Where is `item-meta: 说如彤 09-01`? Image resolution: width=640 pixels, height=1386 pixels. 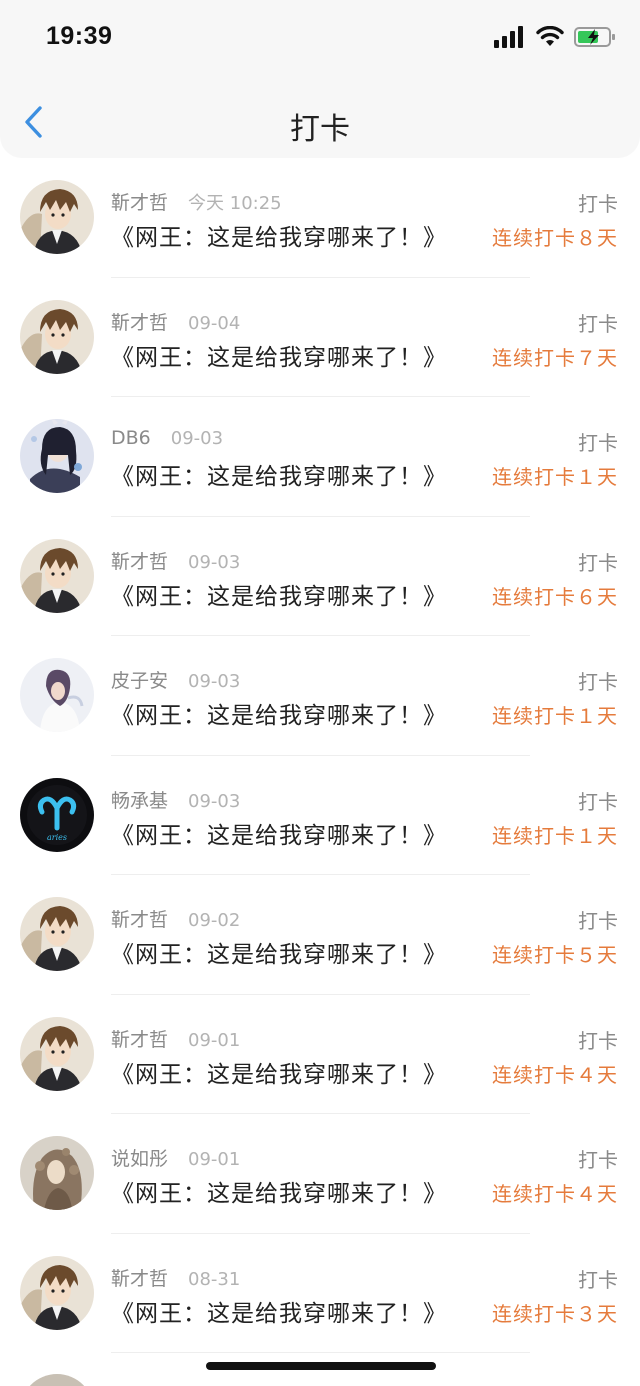 item-meta: 说如彤 09-01 is located at coordinates (175, 1157).